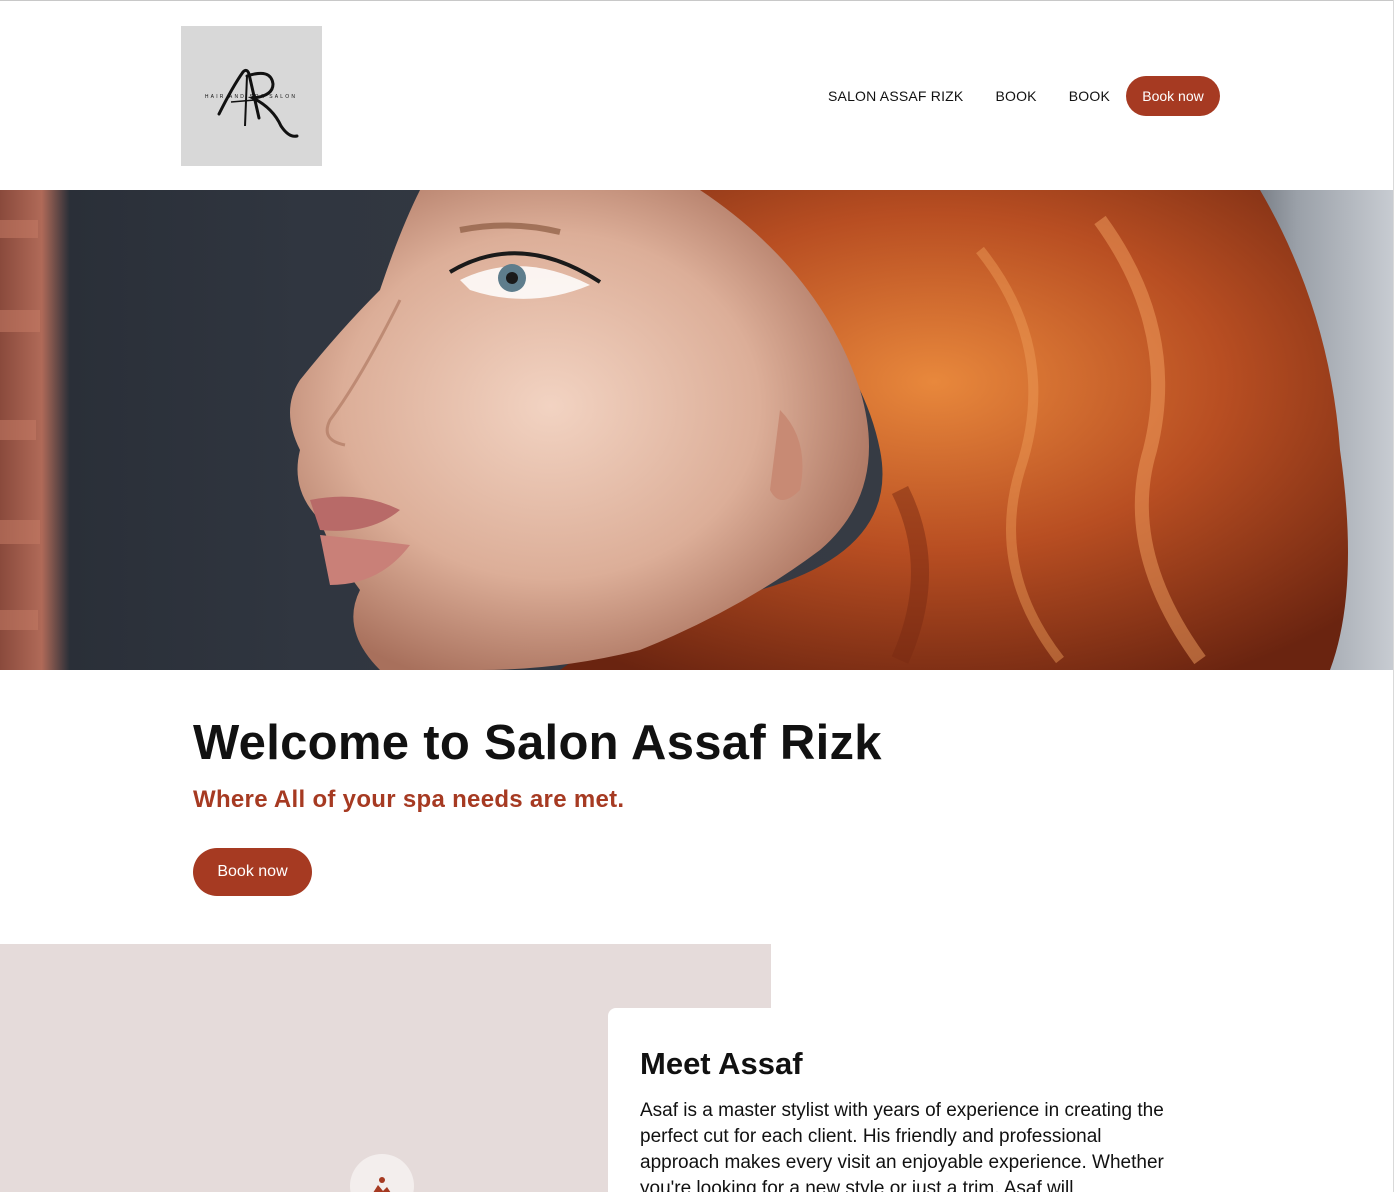  I want to click on right-border, so click(1393, 596).